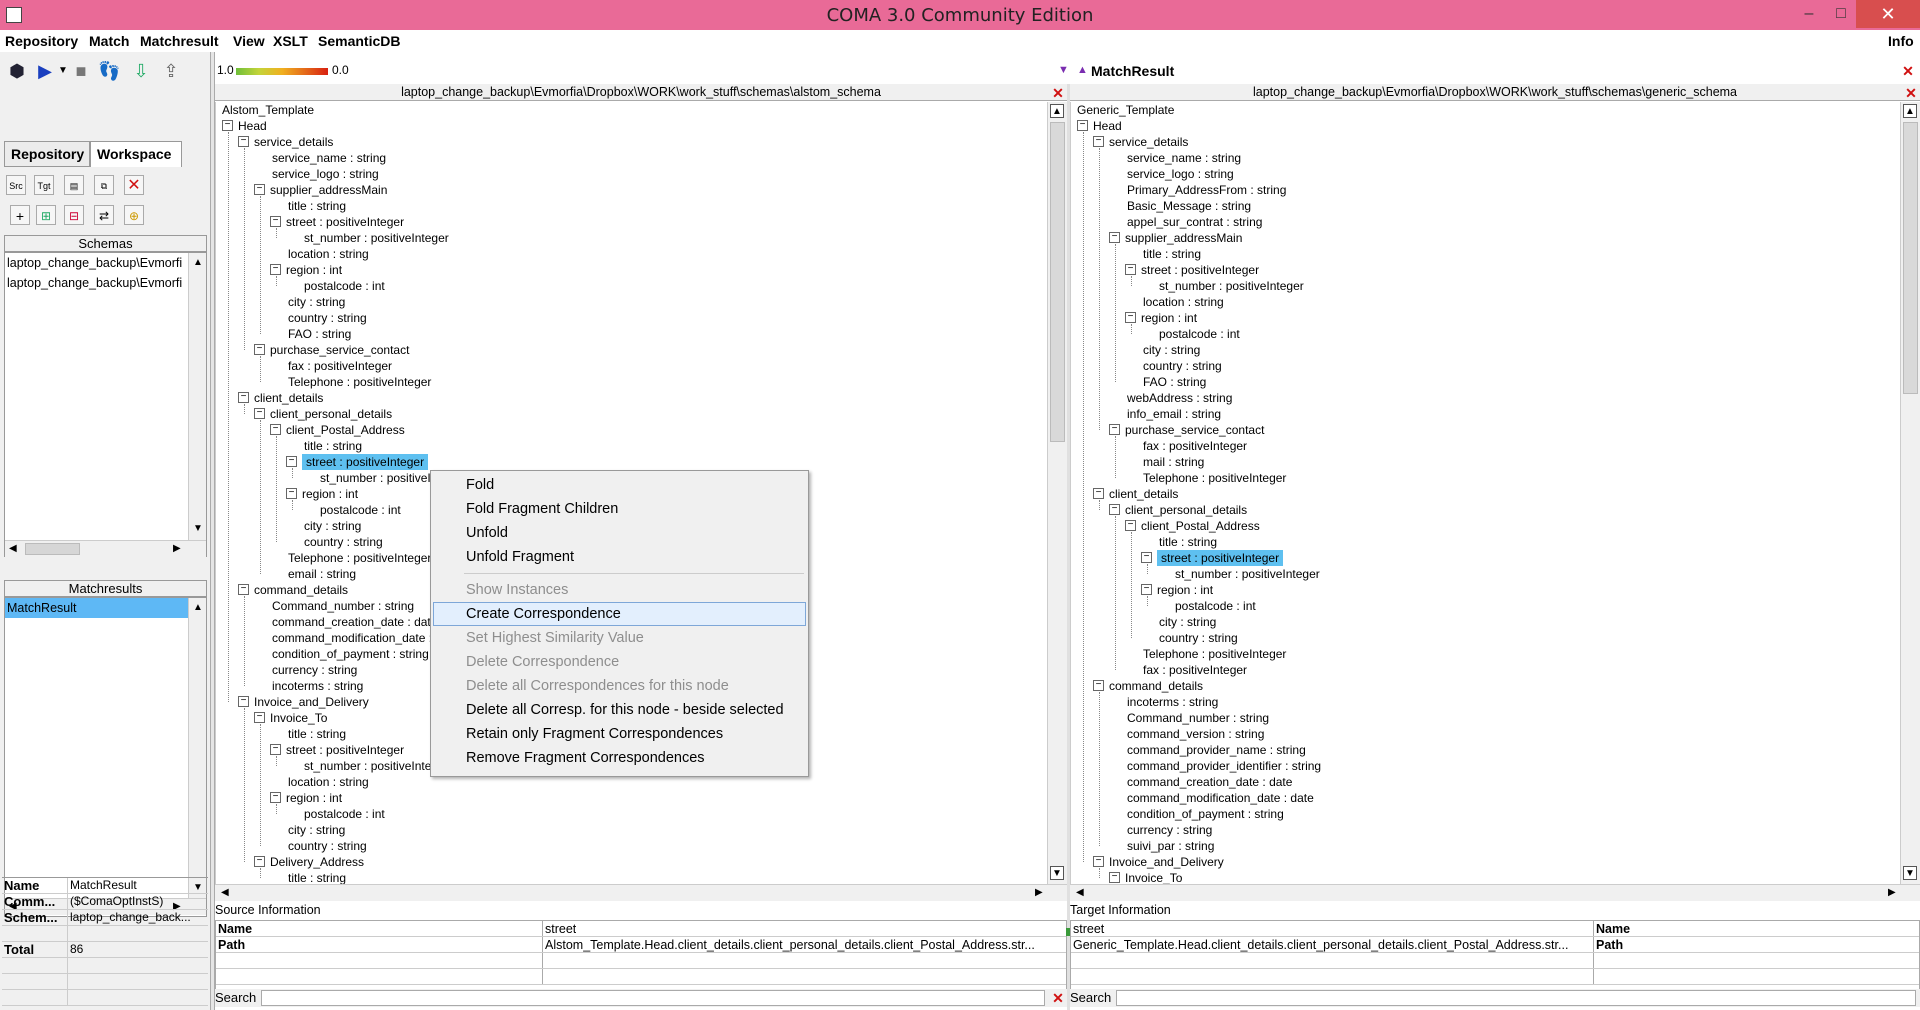  Describe the element at coordinates (1058, 998) in the screenshot. I see `clear-search-icon: ✕` at that location.